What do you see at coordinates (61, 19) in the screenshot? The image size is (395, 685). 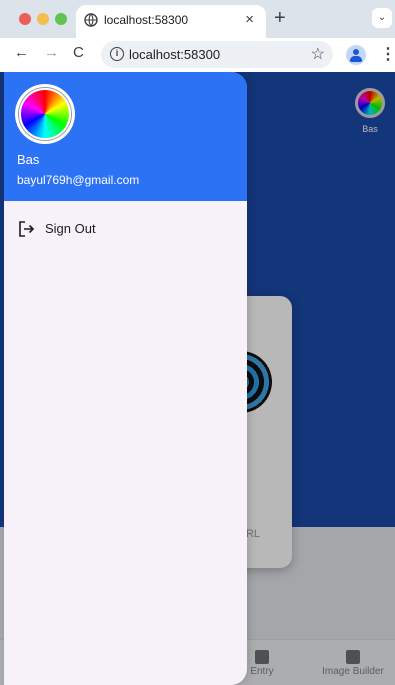 I see `window-maximize-button` at bounding box center [61, 19].